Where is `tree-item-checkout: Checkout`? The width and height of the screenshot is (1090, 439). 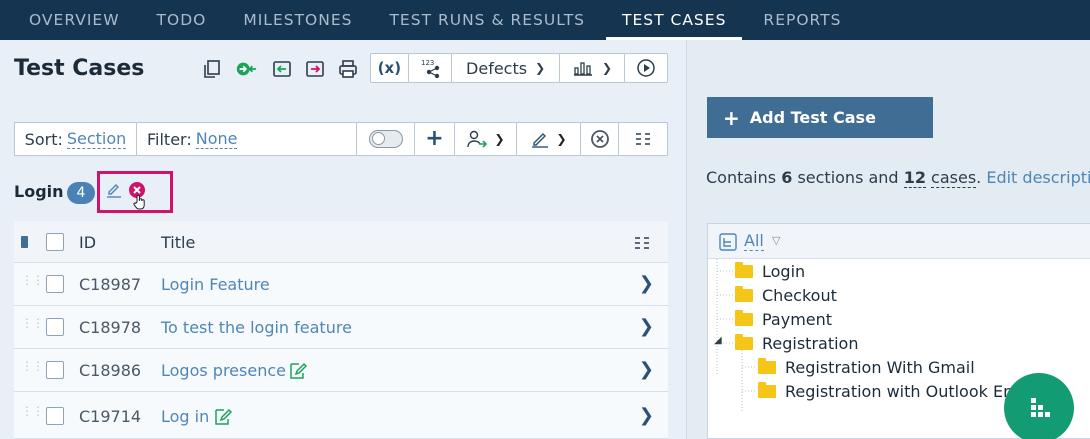 tree-item-checkout: Checkout is located at coordinates (786, 295).